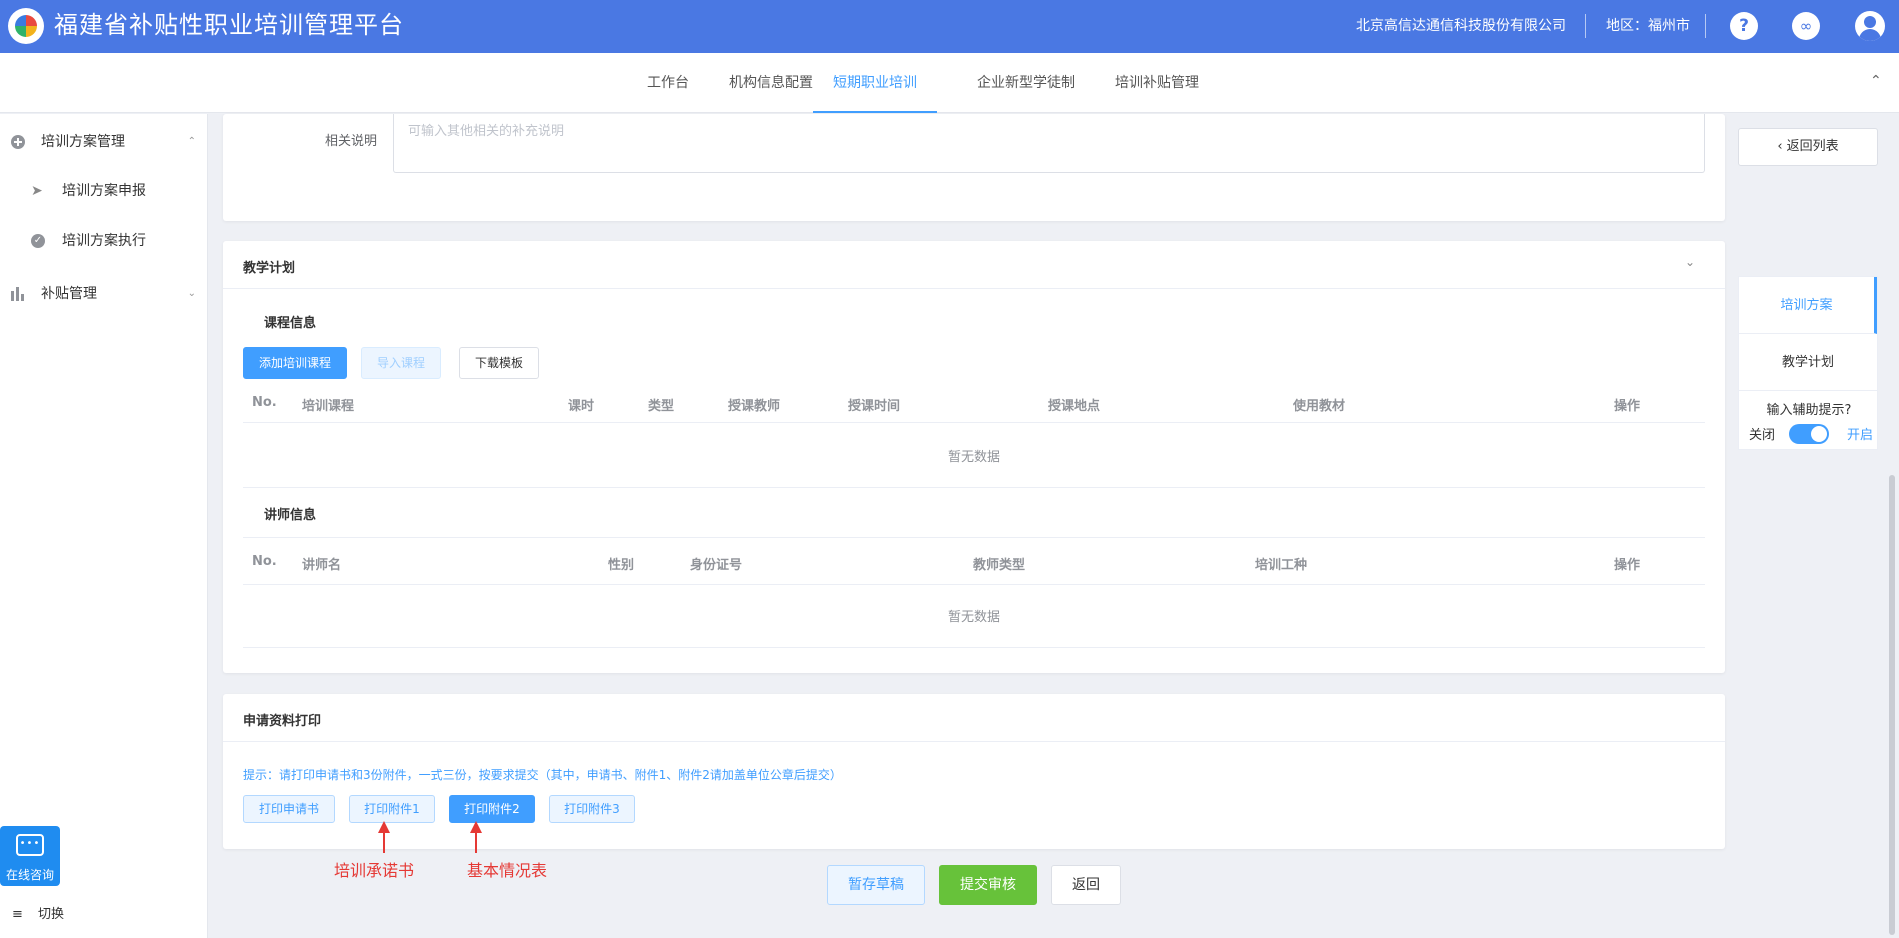 The width and height of the screenshot is (1899, 938). I want to click on input-assist-panel: 输入辅助提示? 关闭 开启, so click(1808, 420).